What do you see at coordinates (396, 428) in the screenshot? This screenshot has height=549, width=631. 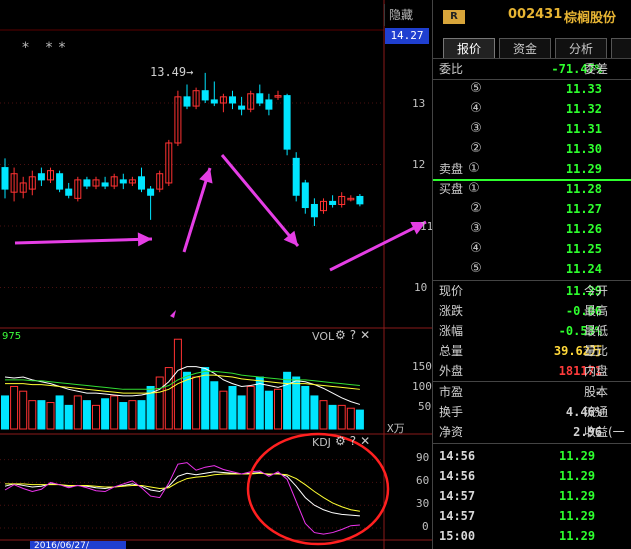 I see `vol-unit: X万` at bounding box center [396, 428].